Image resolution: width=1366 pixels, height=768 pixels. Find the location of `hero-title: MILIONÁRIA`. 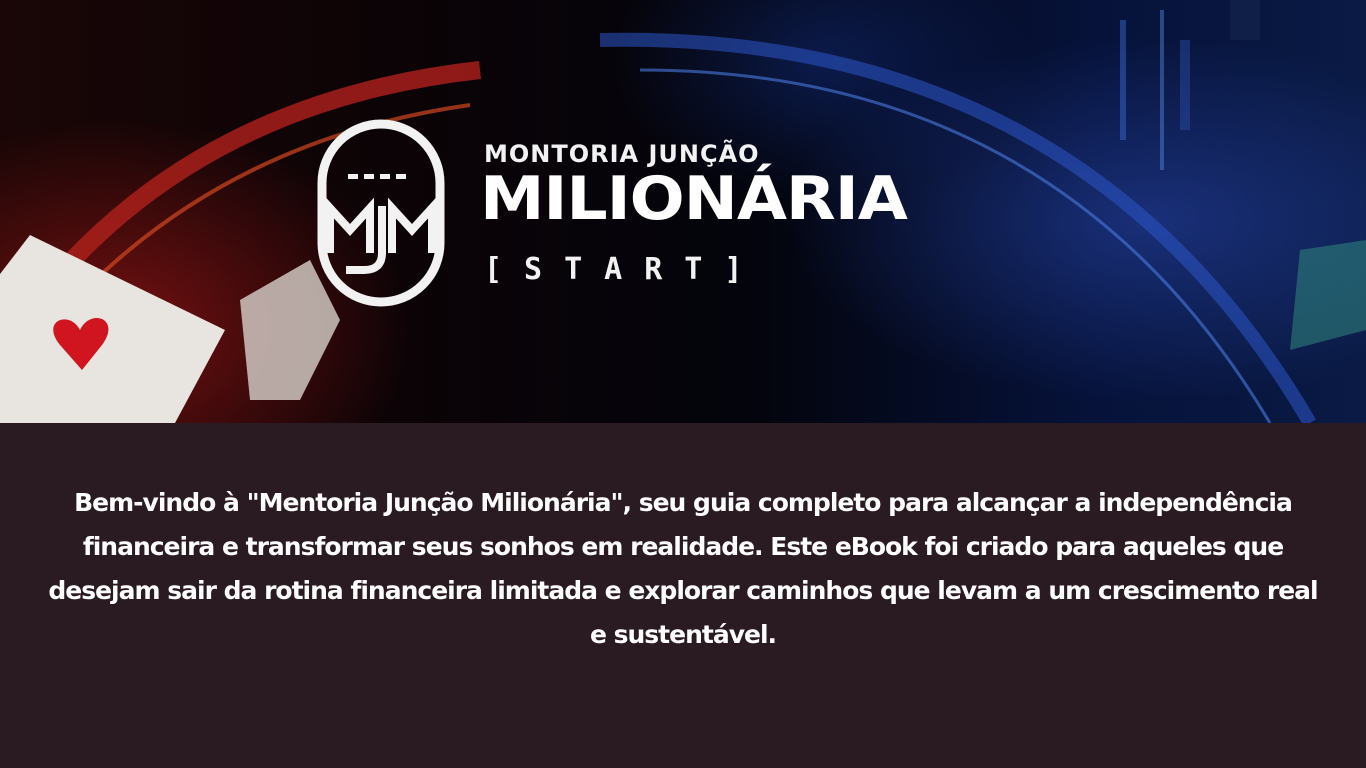

hero-title: MILIONÁRIA is located at coordinates (694, 199).